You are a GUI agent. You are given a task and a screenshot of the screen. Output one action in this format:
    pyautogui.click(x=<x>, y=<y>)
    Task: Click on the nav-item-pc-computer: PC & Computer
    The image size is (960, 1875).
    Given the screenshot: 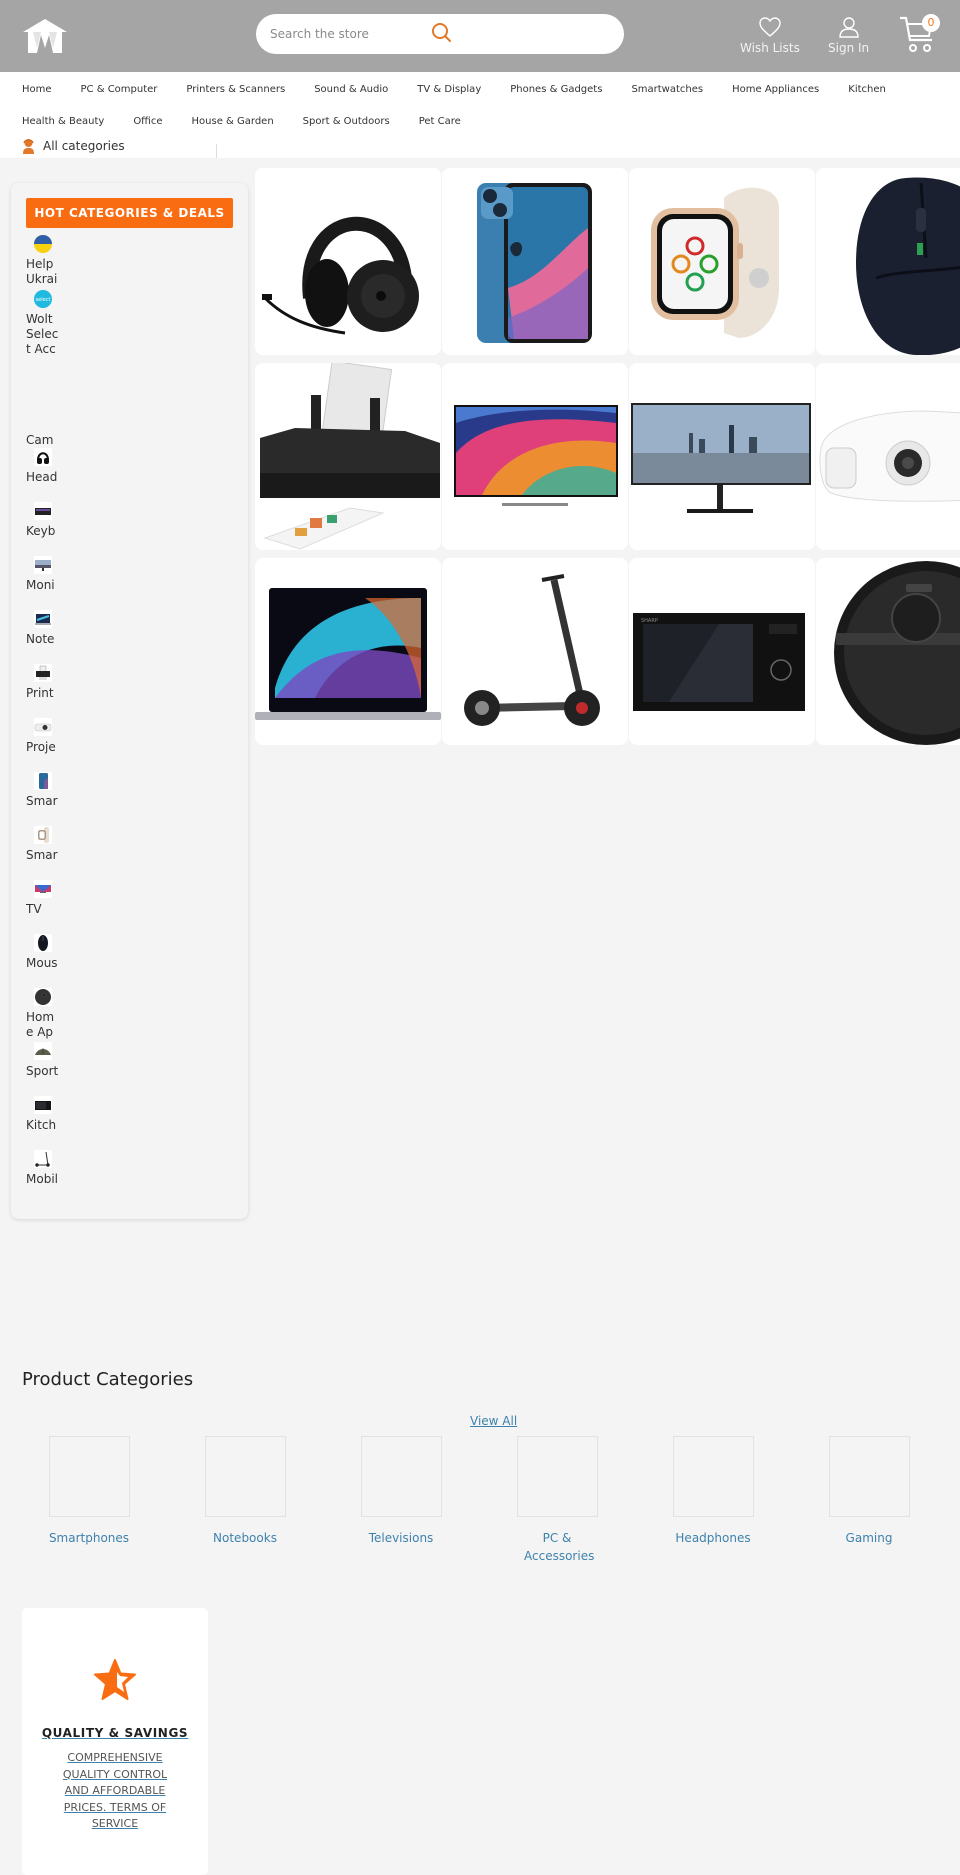 What is the action you would take?
    pyautogui.click(x=119, y=89)
    